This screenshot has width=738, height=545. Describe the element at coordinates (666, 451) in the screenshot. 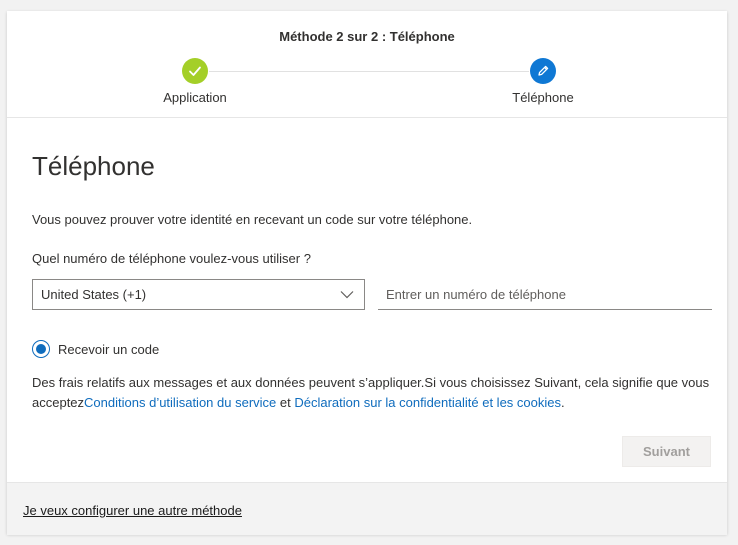

I see `next-button: Suivant` at that location.